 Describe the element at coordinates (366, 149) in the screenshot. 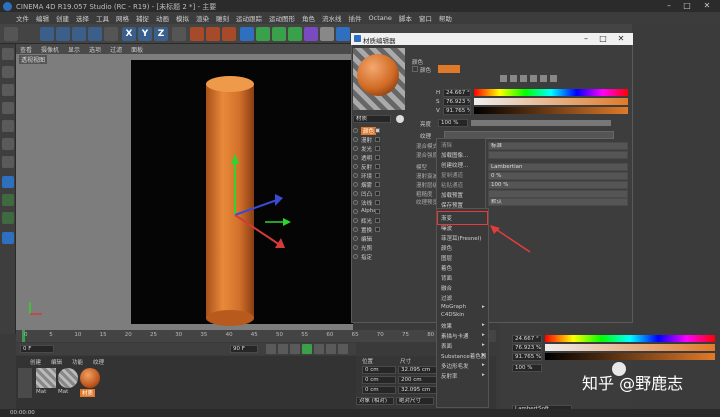

I see `channel-item: 发光` at that location.